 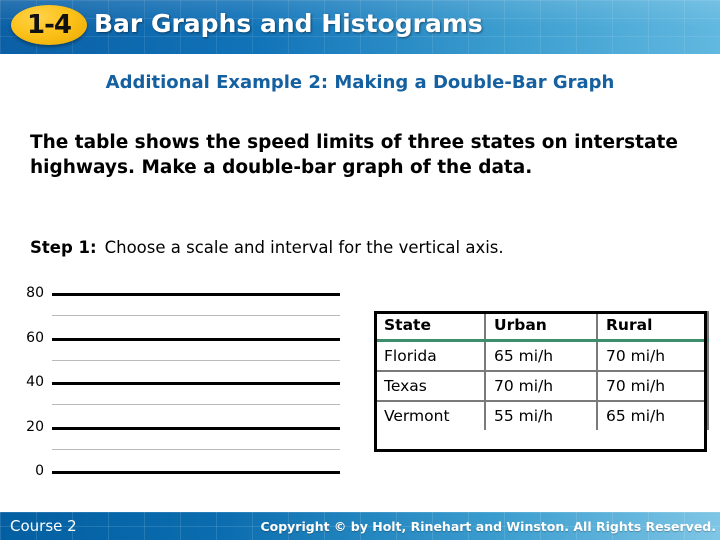 I want to click on slide-header: 1-4 Bar Graphs and Histograms, so click(x=360, y=27).